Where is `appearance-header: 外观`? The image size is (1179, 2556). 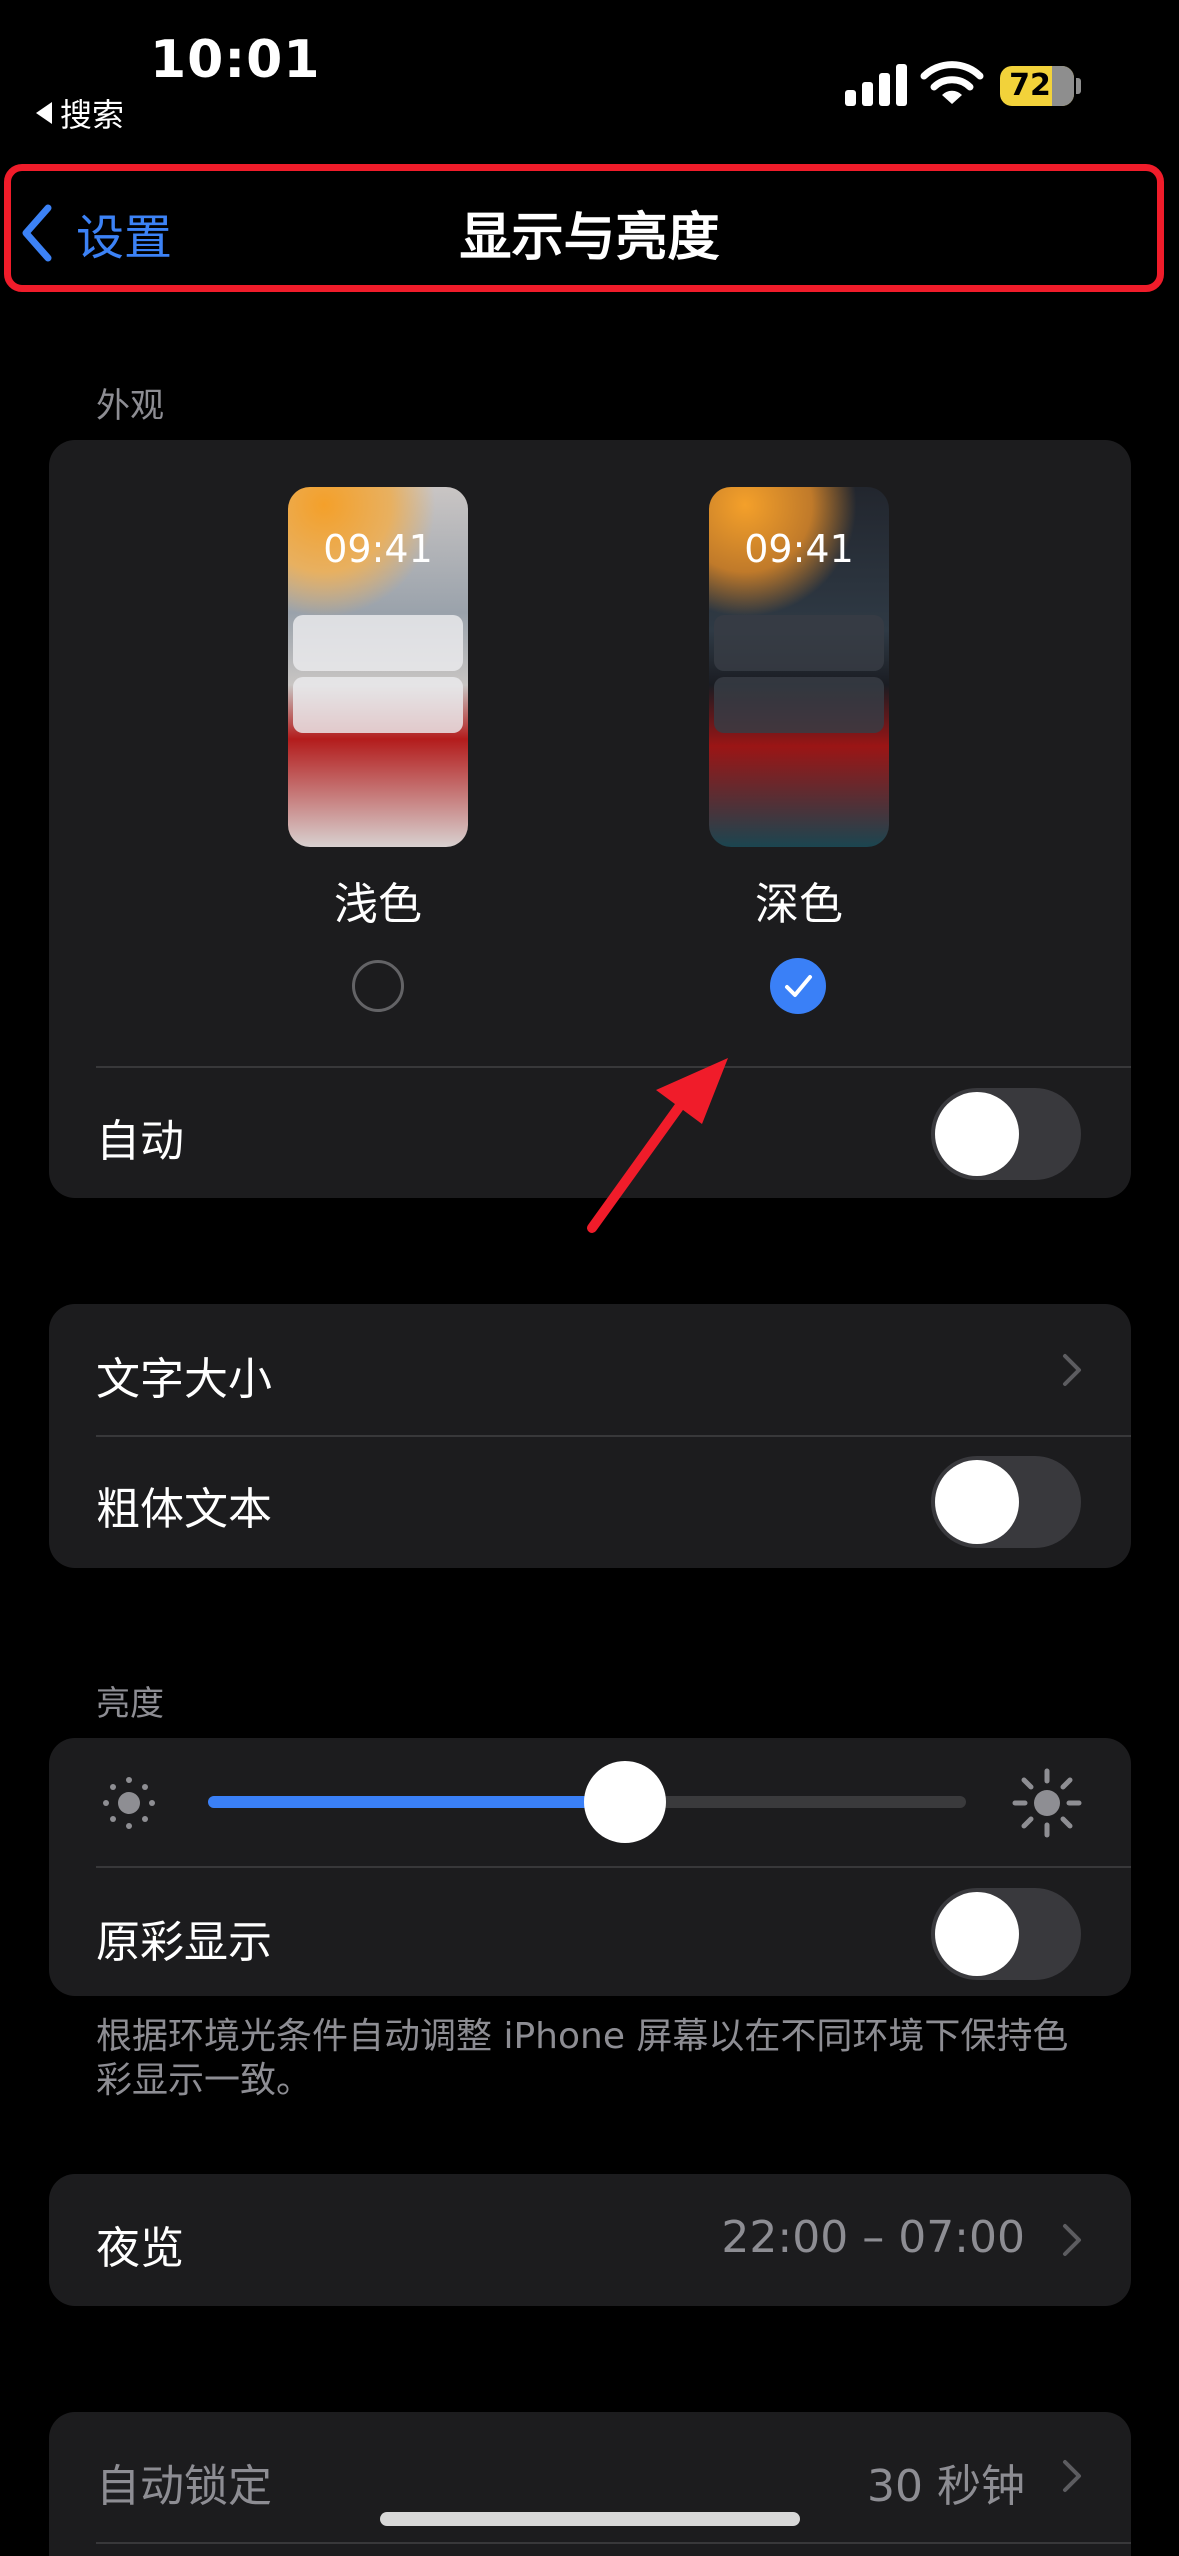
appearance-header: 外观 is located at coordinates (130, 406).